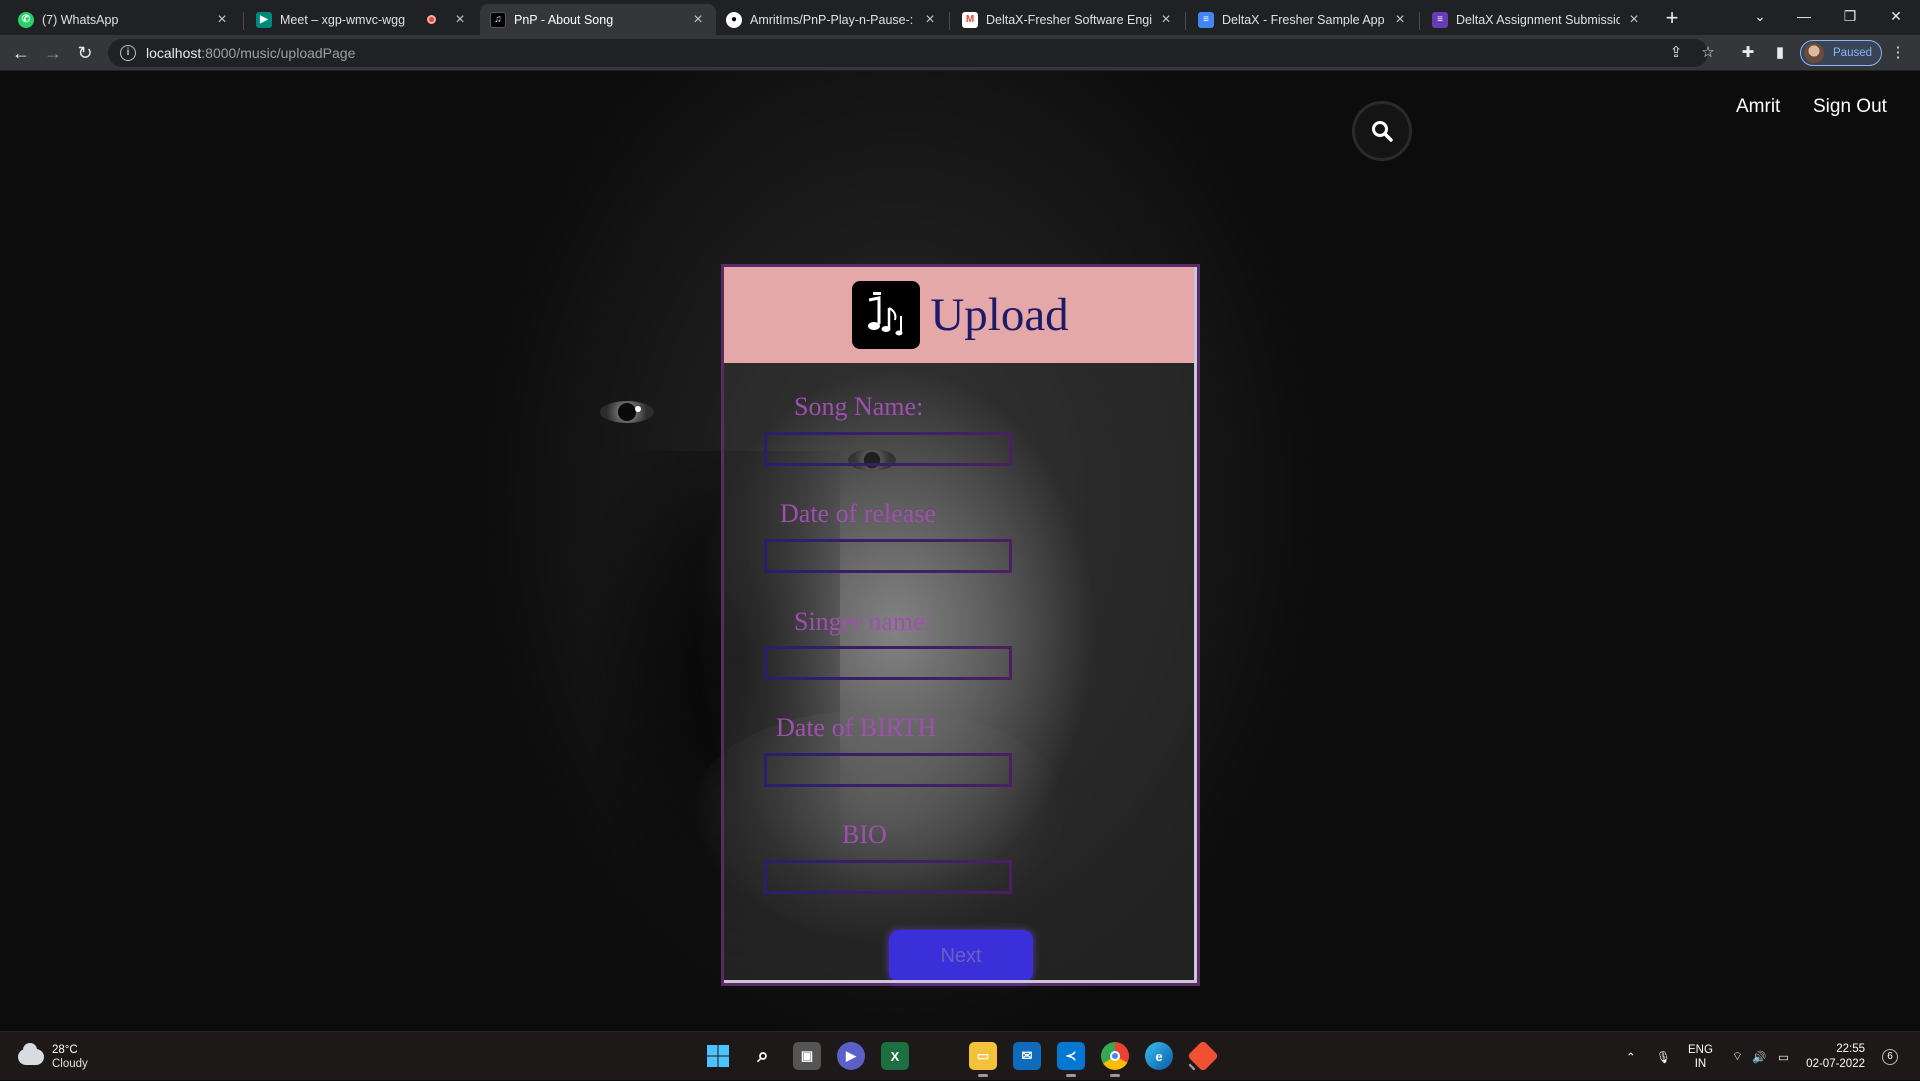  Describe the element at coordinates (807, 1056) in the screenshot. I see `task-view-icon: ▣` at that location.